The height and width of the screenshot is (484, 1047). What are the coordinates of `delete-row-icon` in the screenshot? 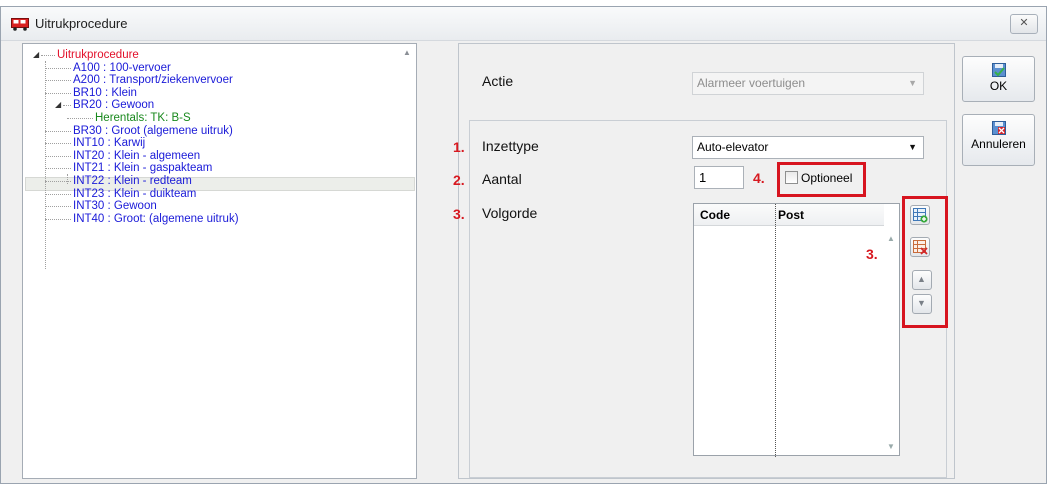 It's located at (920, 247).